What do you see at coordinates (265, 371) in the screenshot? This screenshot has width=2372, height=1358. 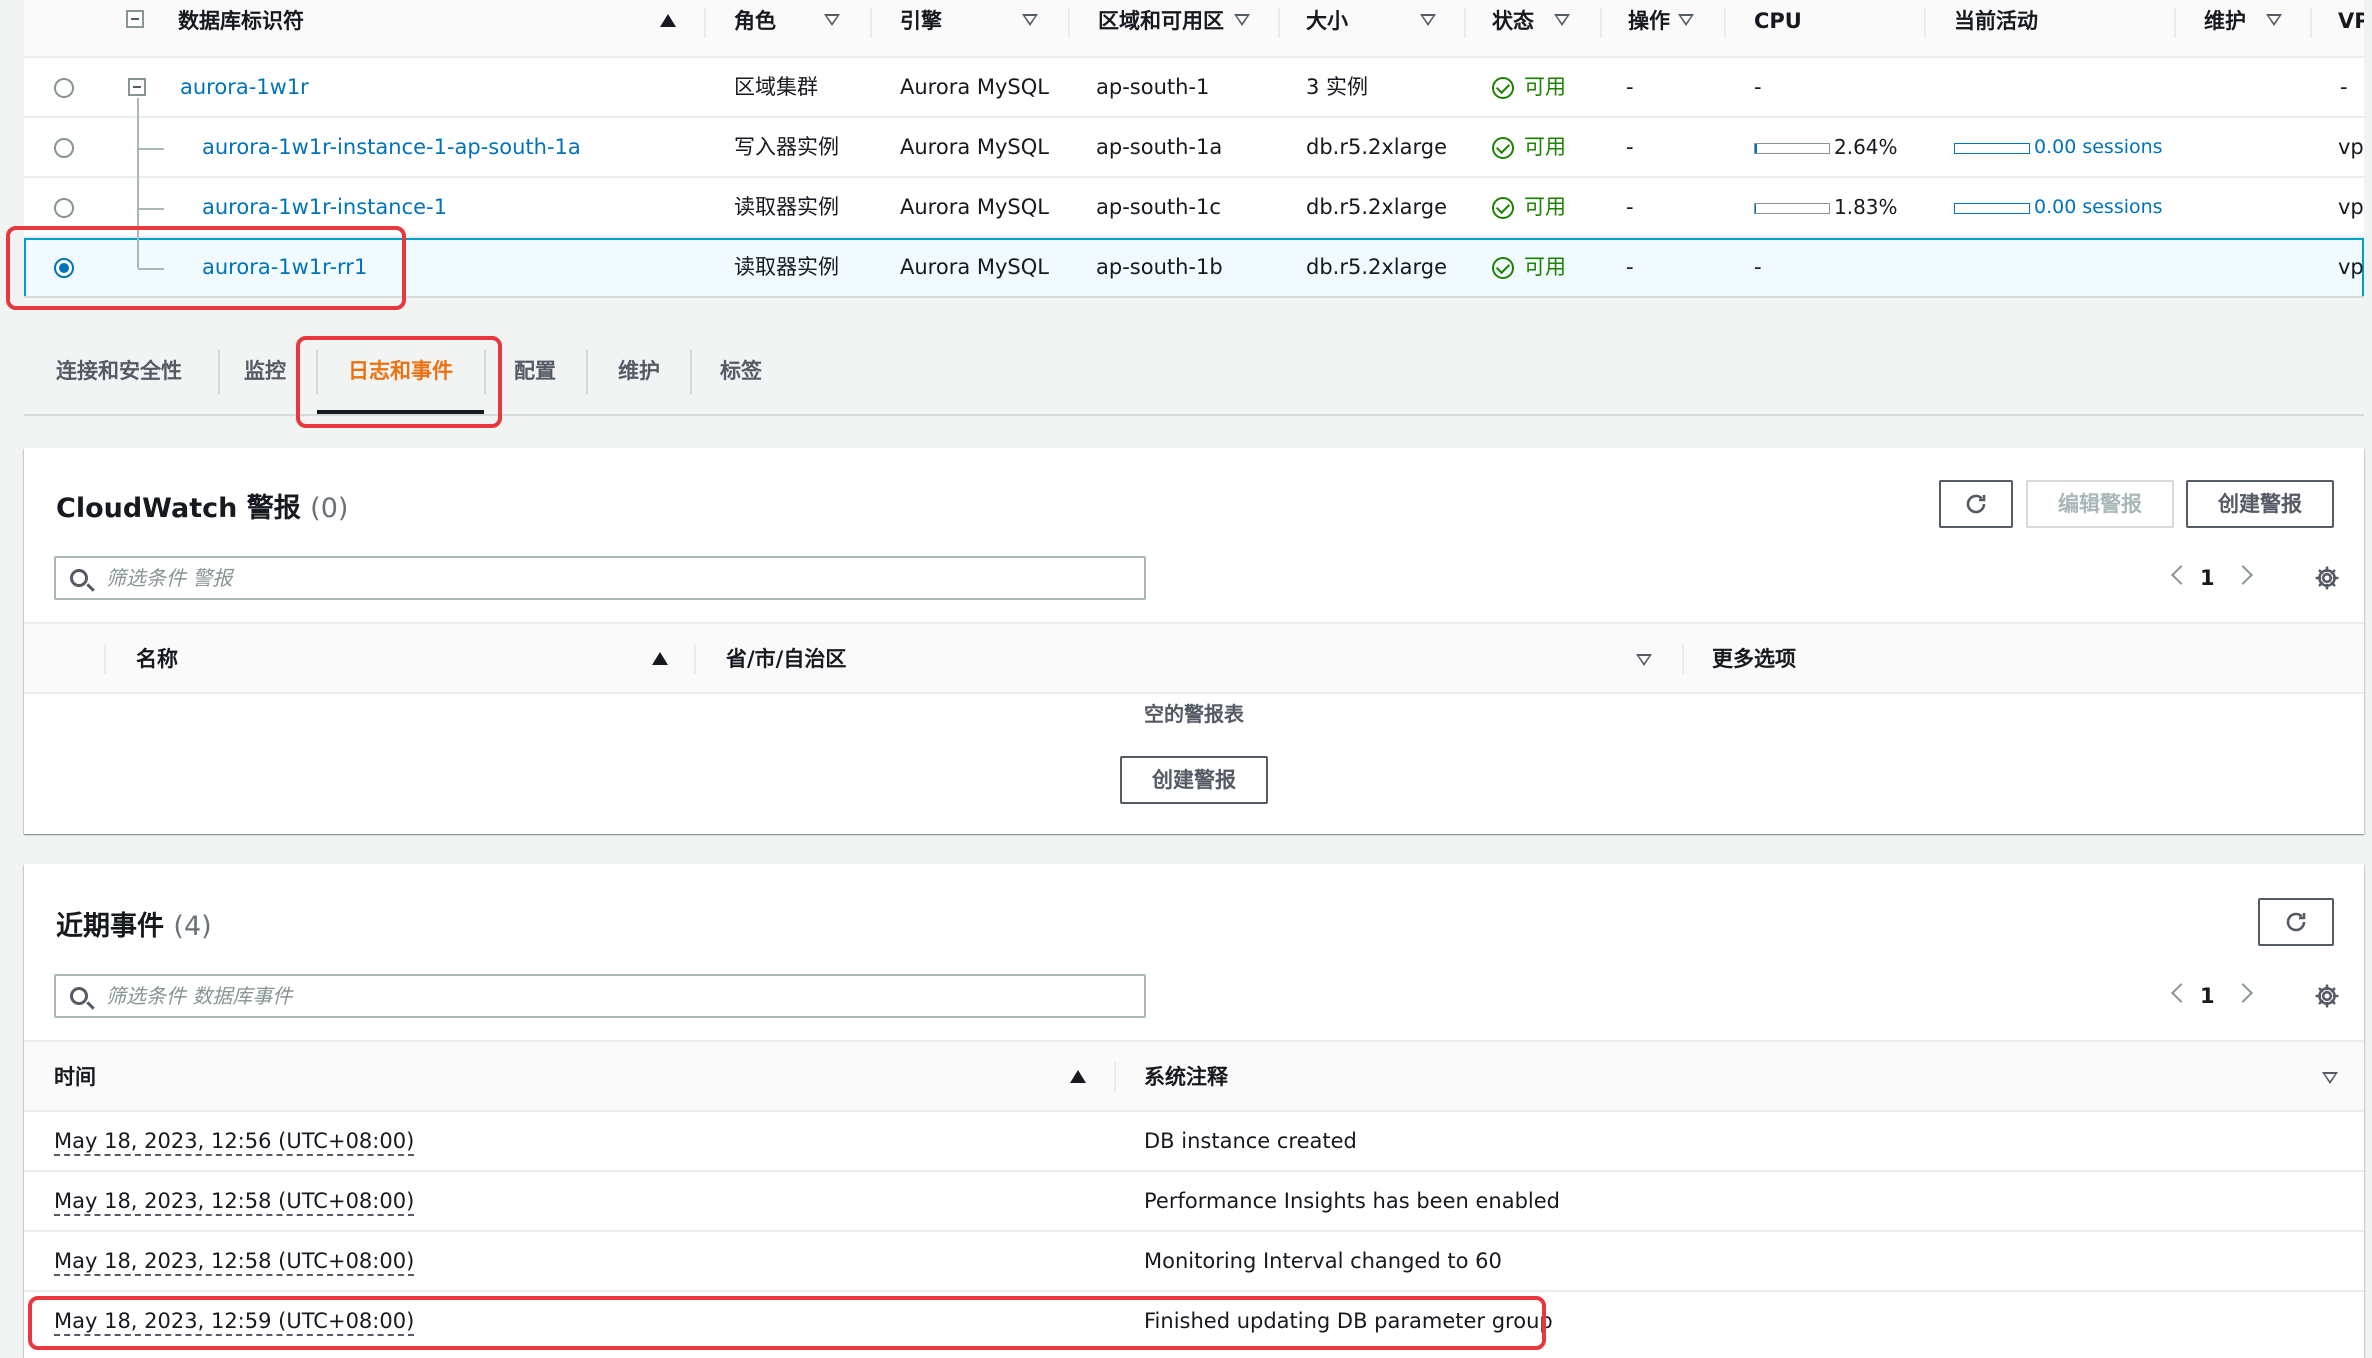 I see `tab-monitoring: 监控` at bounding box center [265, 371].